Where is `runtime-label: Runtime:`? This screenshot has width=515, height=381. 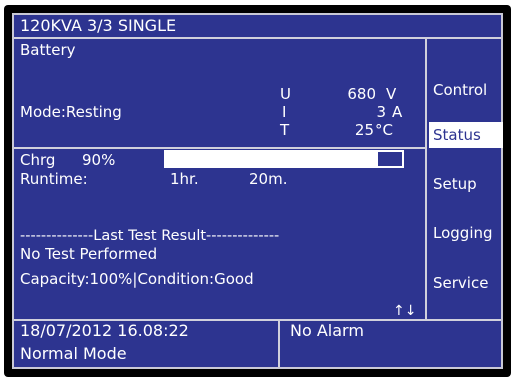 runtime-label: Runtime: is located at coordinates (54, 179).